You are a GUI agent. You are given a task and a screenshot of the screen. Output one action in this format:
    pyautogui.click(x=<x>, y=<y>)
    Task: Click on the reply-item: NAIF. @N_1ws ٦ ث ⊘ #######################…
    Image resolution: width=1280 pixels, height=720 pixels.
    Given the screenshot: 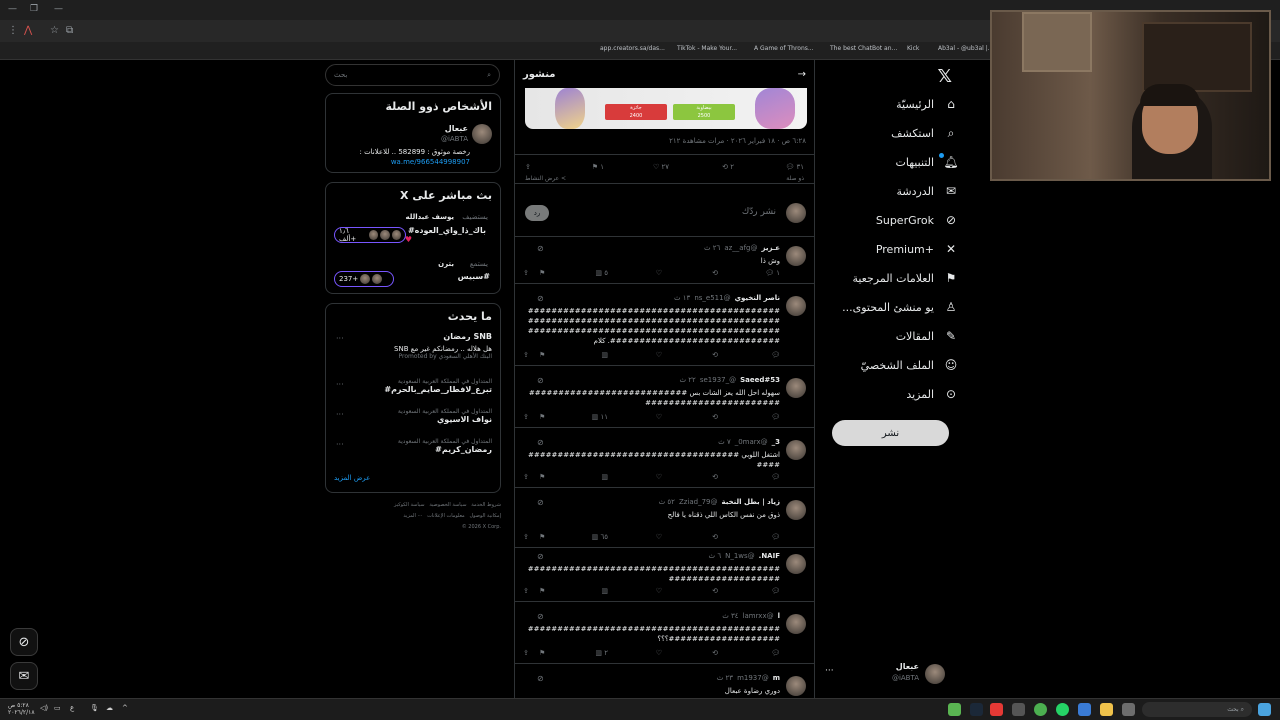 What is the action you would take?
    pyautogui.click(x=664, y=574)
    